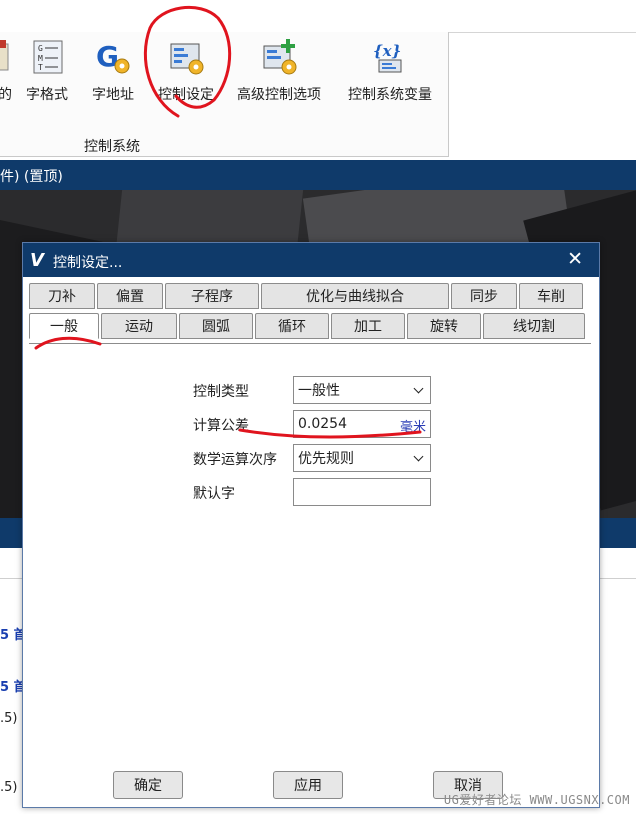  Describe the element at coordinates (235, 460) in the screenshot. I see `math-order-label: 数学运算次序` at that location.